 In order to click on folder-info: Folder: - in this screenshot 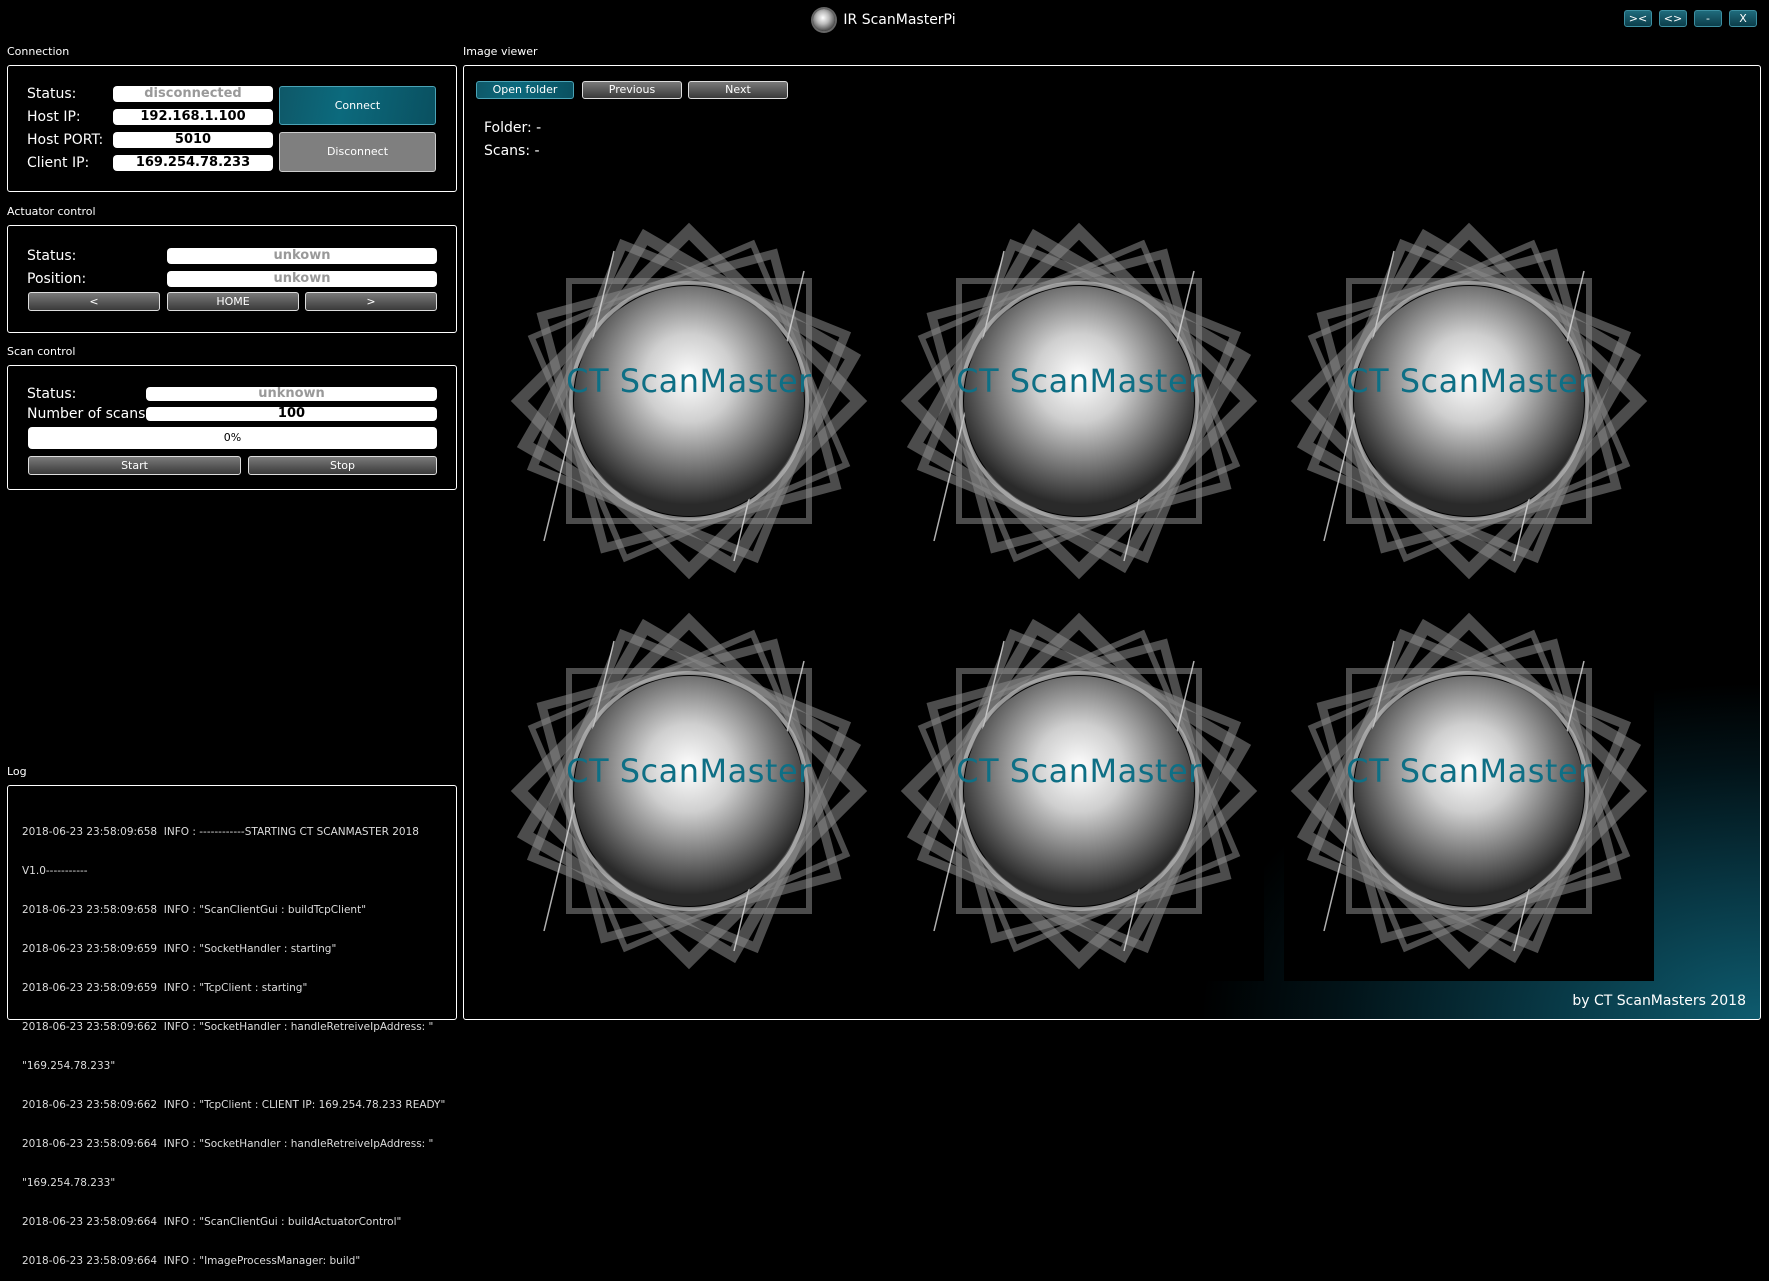, I will do `click(513, 128)`.